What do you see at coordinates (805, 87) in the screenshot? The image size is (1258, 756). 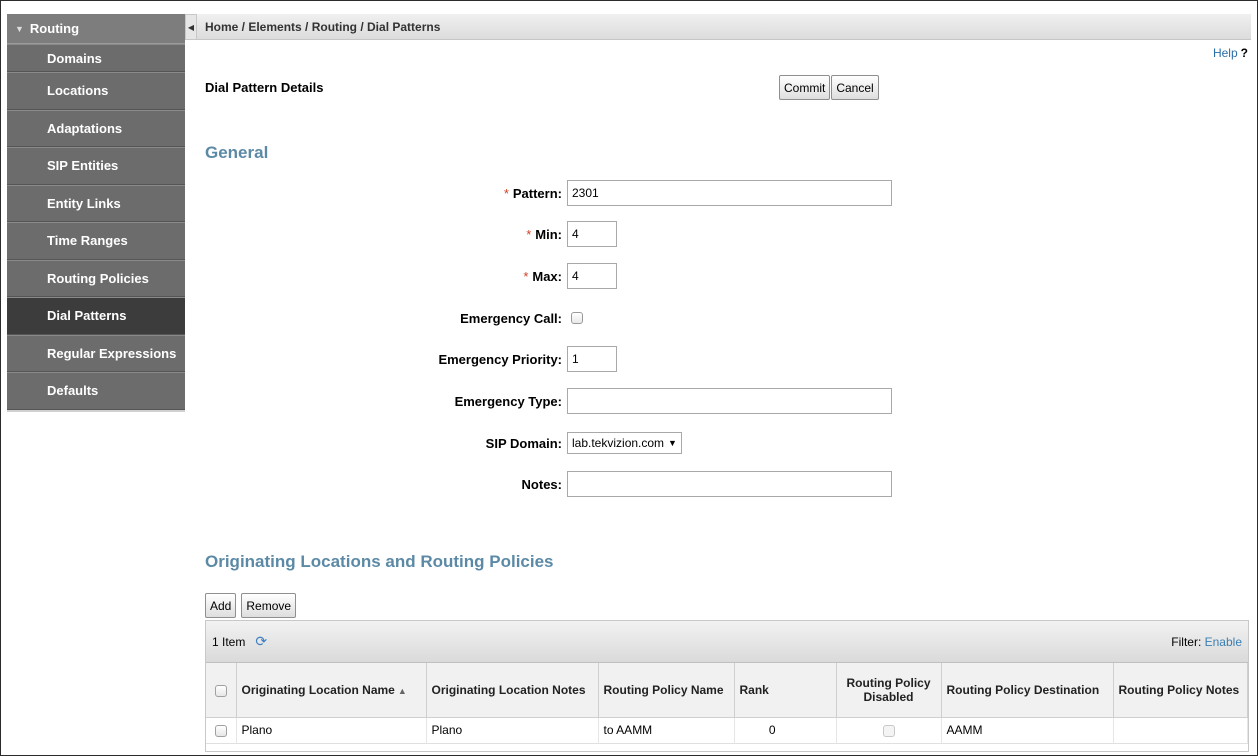 I see `commit-button: Commit` at bounding box center [805, 87].